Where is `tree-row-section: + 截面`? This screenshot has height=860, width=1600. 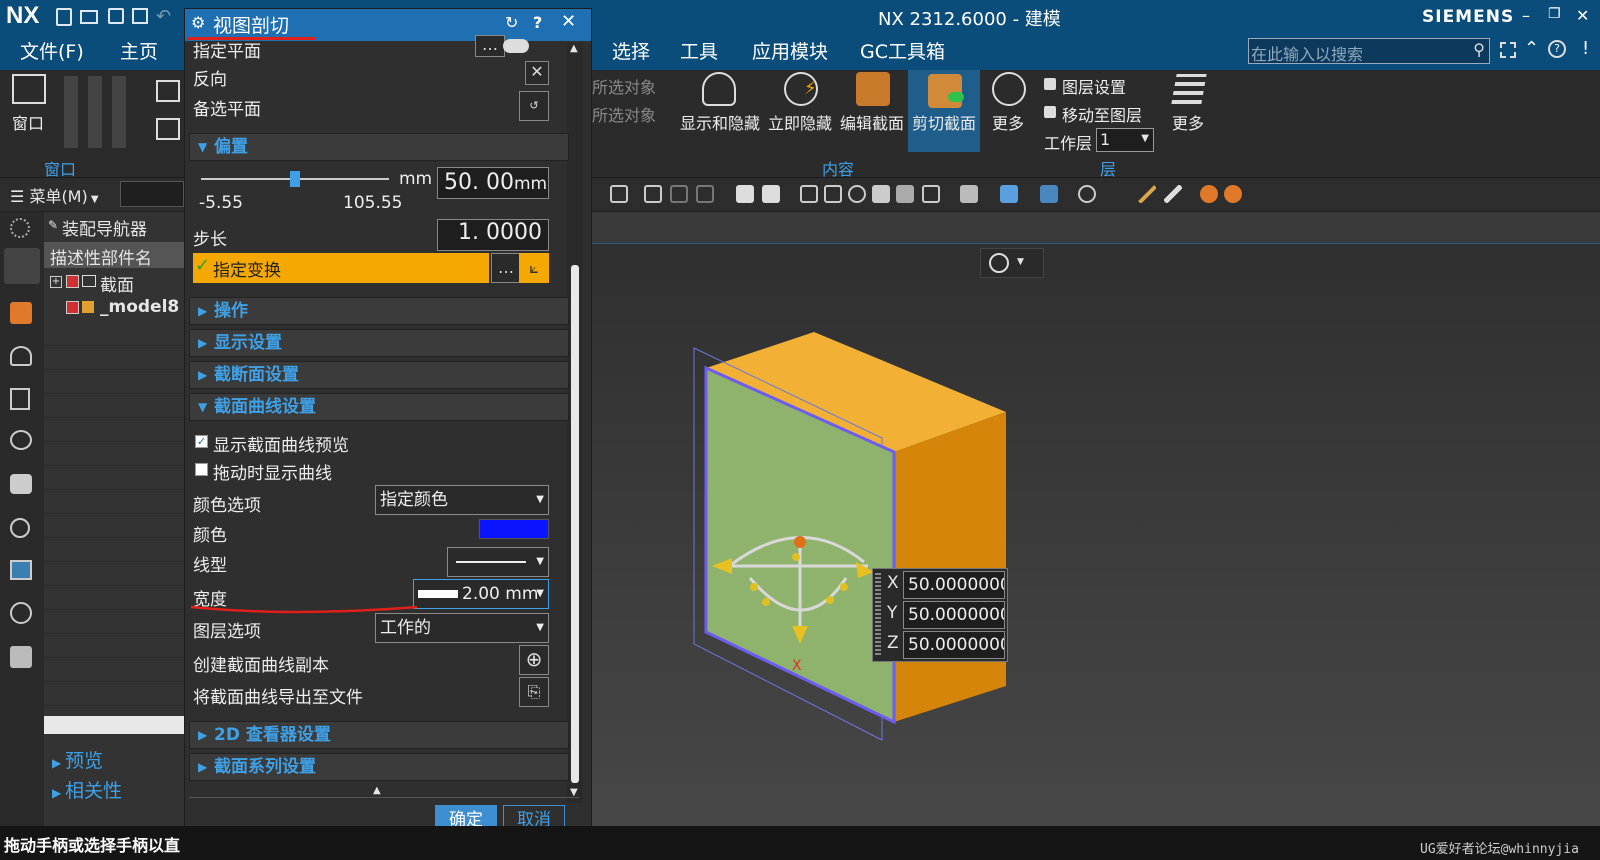 tree-row-section: + 截面 is located at coordinates (114, 283).